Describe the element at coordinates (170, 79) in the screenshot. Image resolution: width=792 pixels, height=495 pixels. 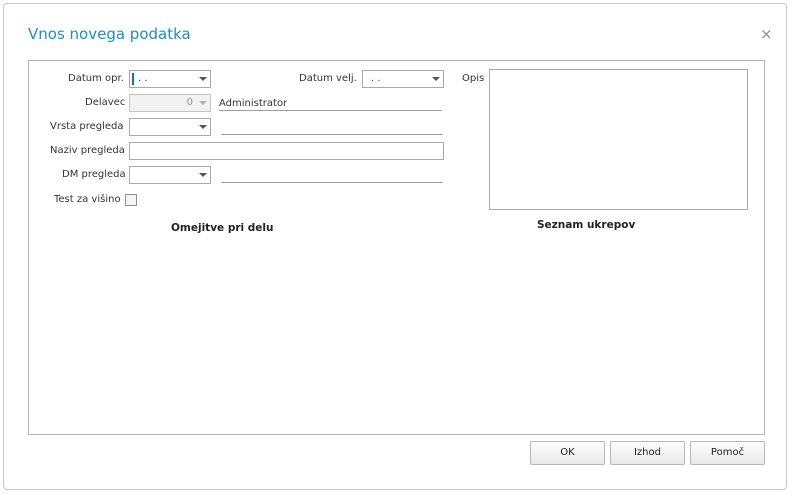
I see `datum-opr-dropdown: . .` at that location.